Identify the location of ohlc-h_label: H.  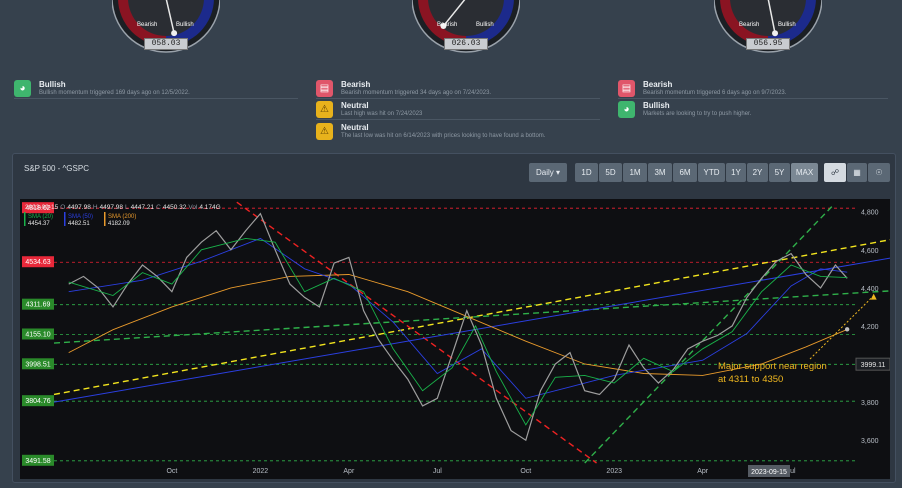
(95, 207).